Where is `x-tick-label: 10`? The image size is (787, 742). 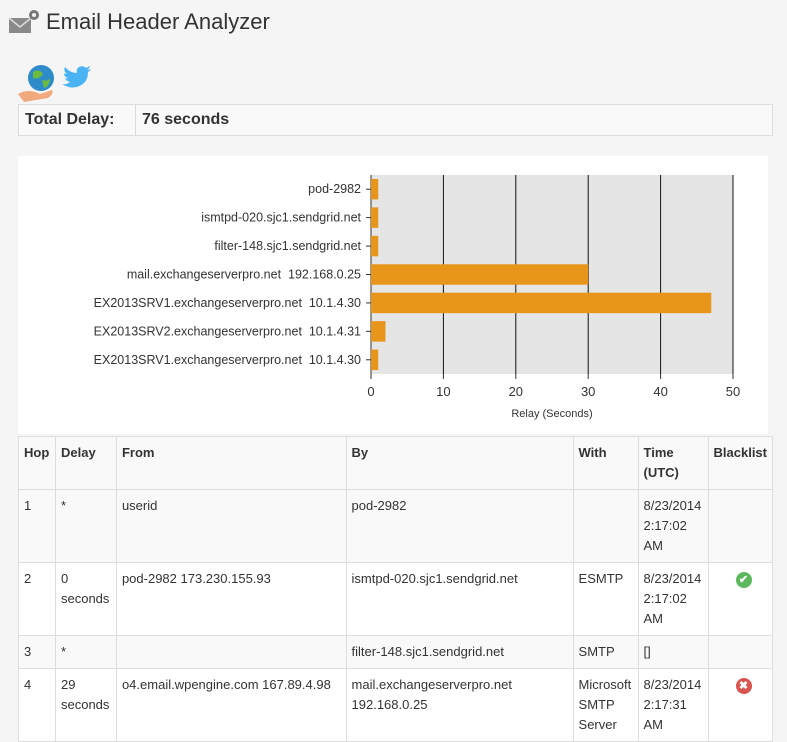 x-tick-label: 10 is located at coordinates (443, 391).